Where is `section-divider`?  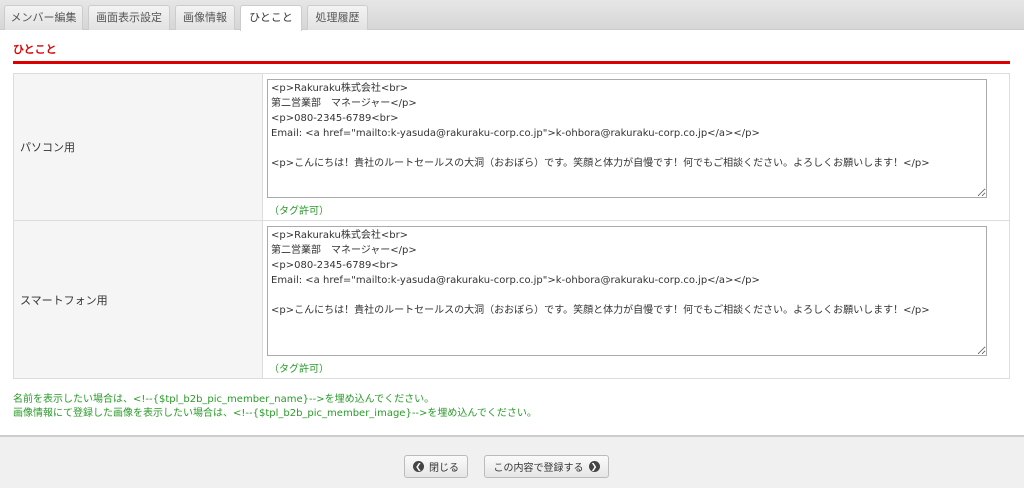
section-divider is located at coordinates (511, 62).